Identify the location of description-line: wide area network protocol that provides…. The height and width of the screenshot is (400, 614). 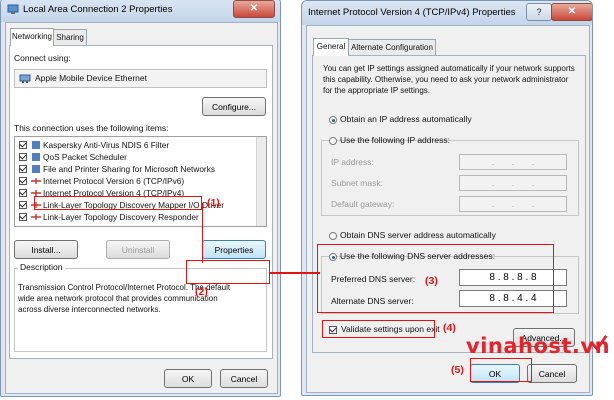
(118, 298).